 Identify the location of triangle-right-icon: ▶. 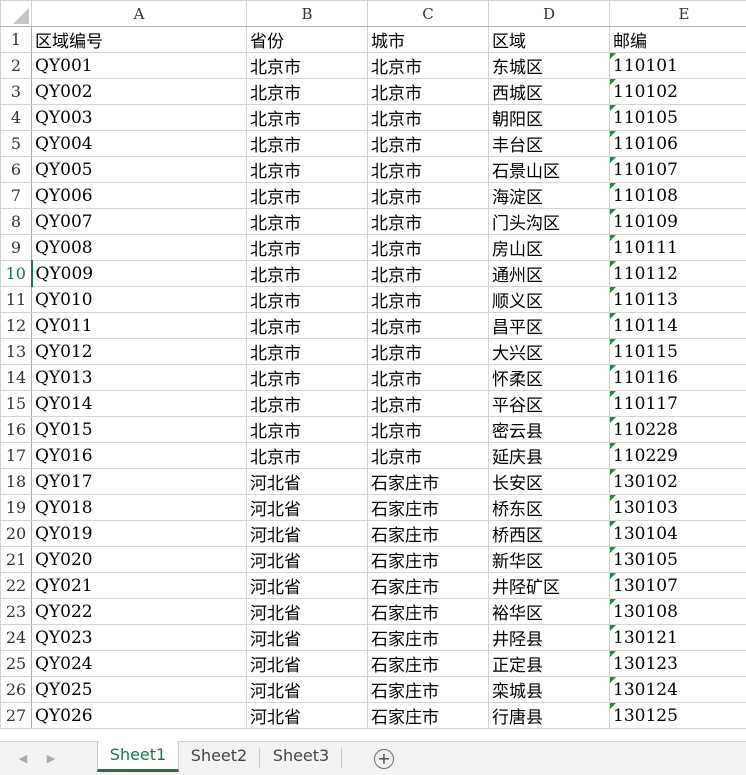
(51, 759).